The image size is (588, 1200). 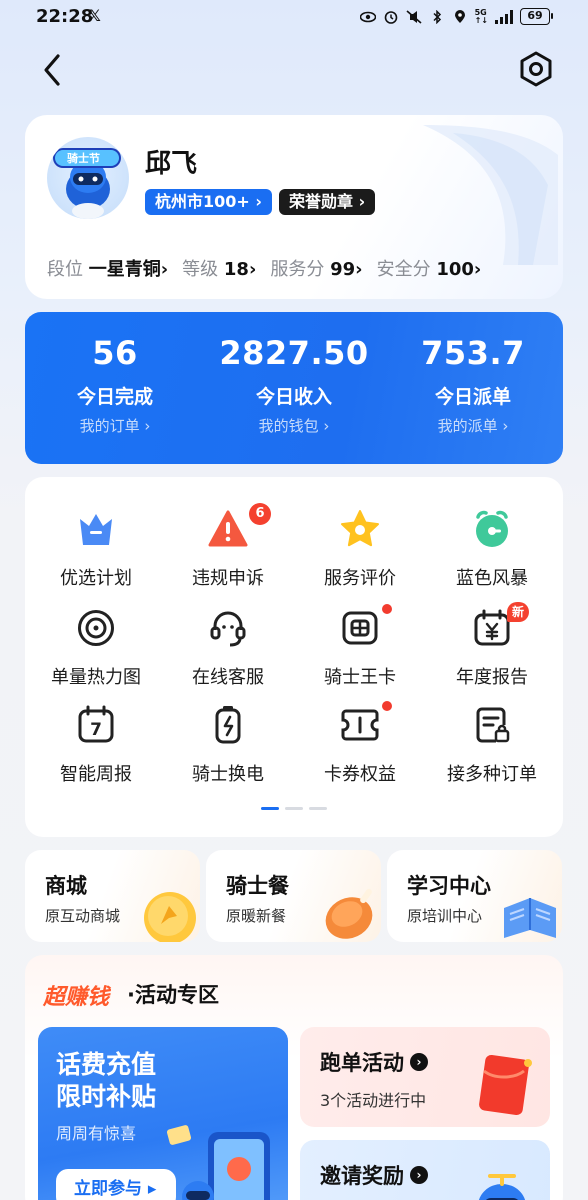 I want to click on calendar-7-icon: 7, so click(x=96, y=724).